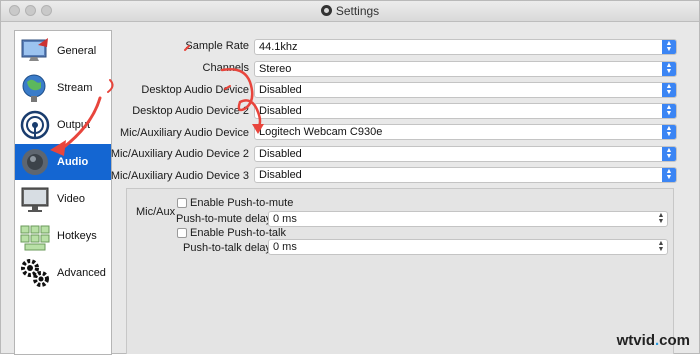 The width and height of the screenshot is (700, 355). What do you see at coordinates (224, 219) in the screenshot?
I see `push-to-mute-delay-label: Push-to-mute delay` at bounding box center [224, 219].